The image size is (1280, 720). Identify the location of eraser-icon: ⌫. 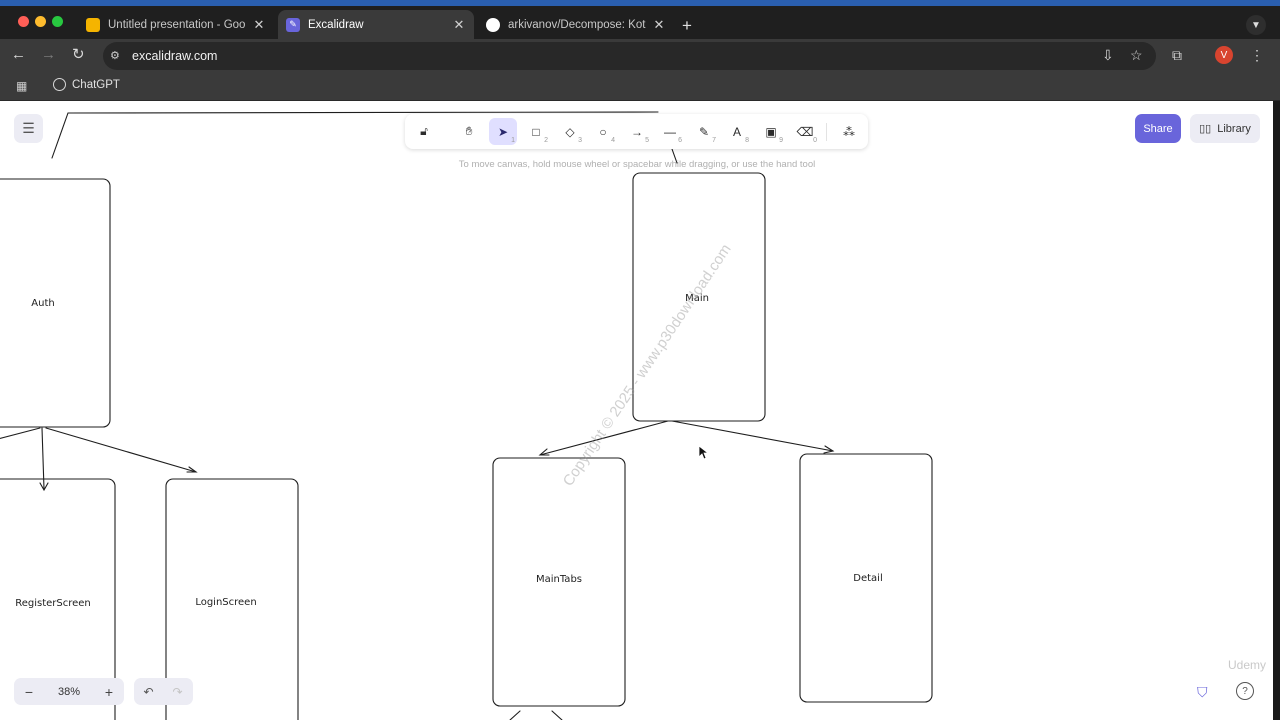
(805, 131).